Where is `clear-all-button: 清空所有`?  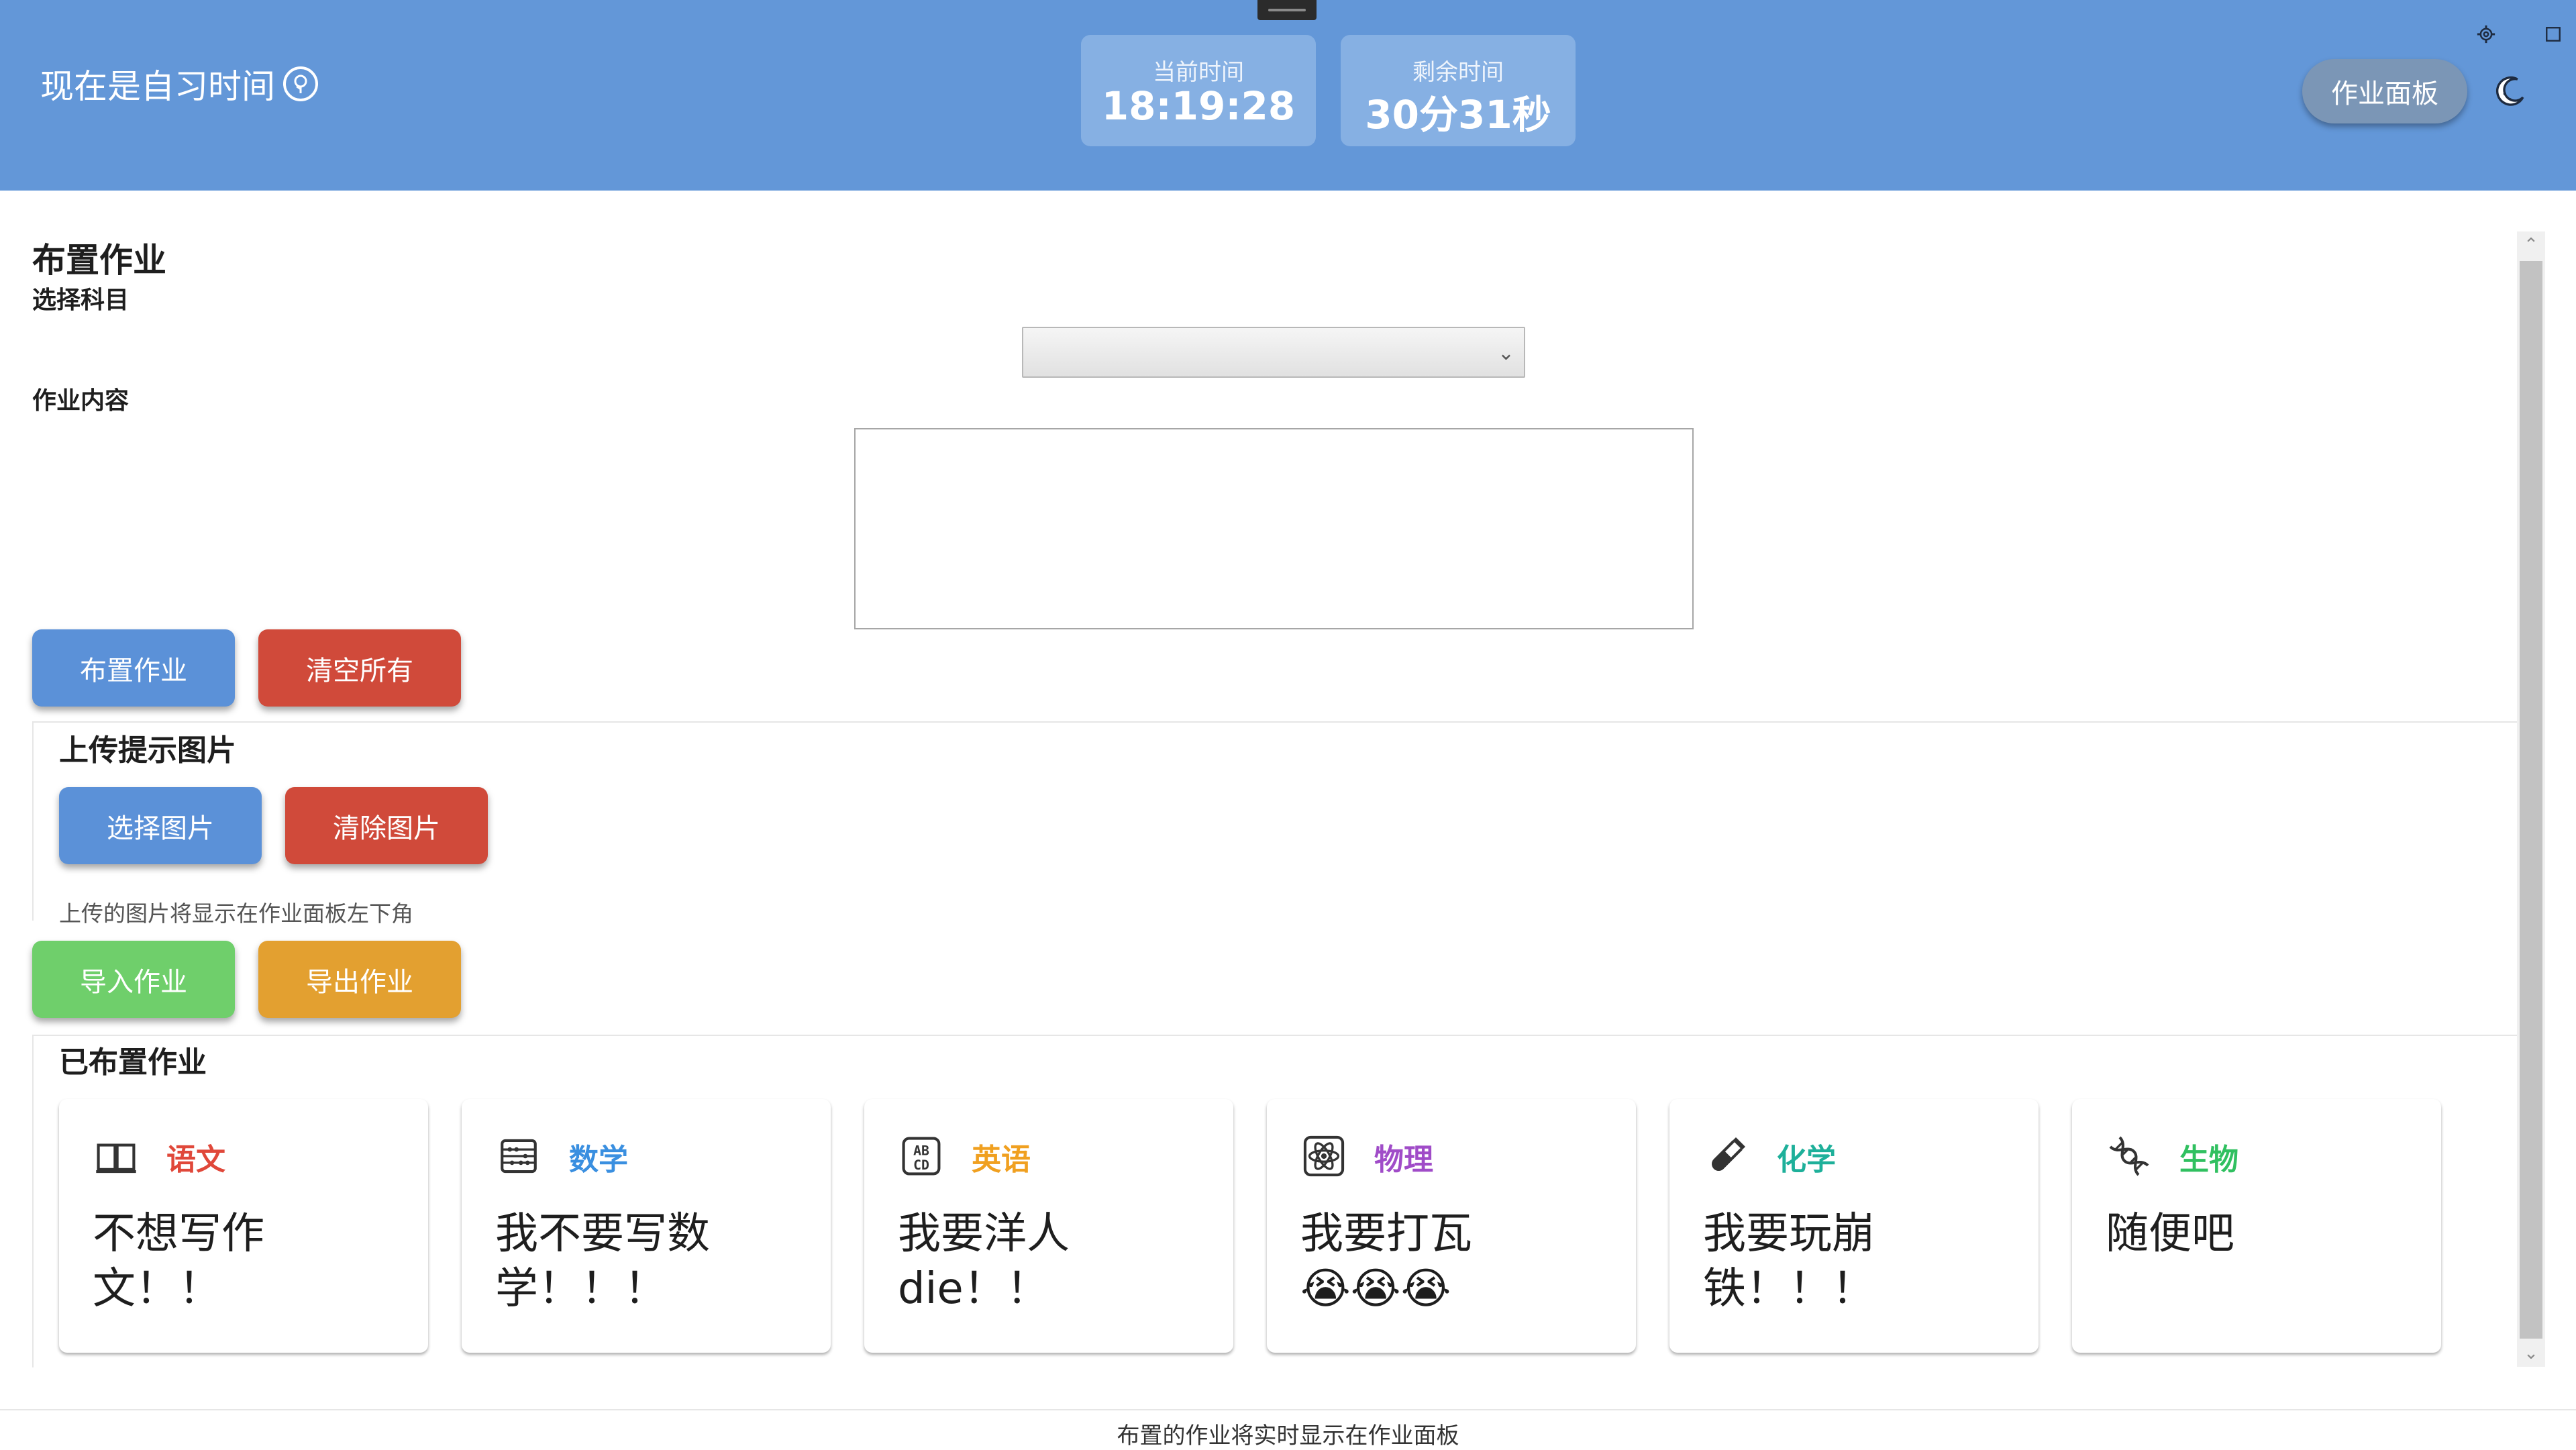 clear-all-button: 清空所有 is located at coordinates (359, 668).